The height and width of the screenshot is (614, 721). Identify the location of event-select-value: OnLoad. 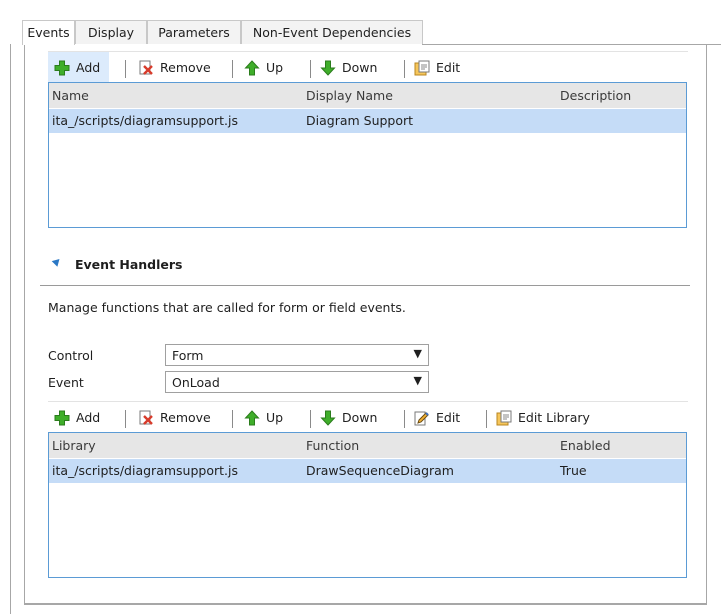
(196, 382).